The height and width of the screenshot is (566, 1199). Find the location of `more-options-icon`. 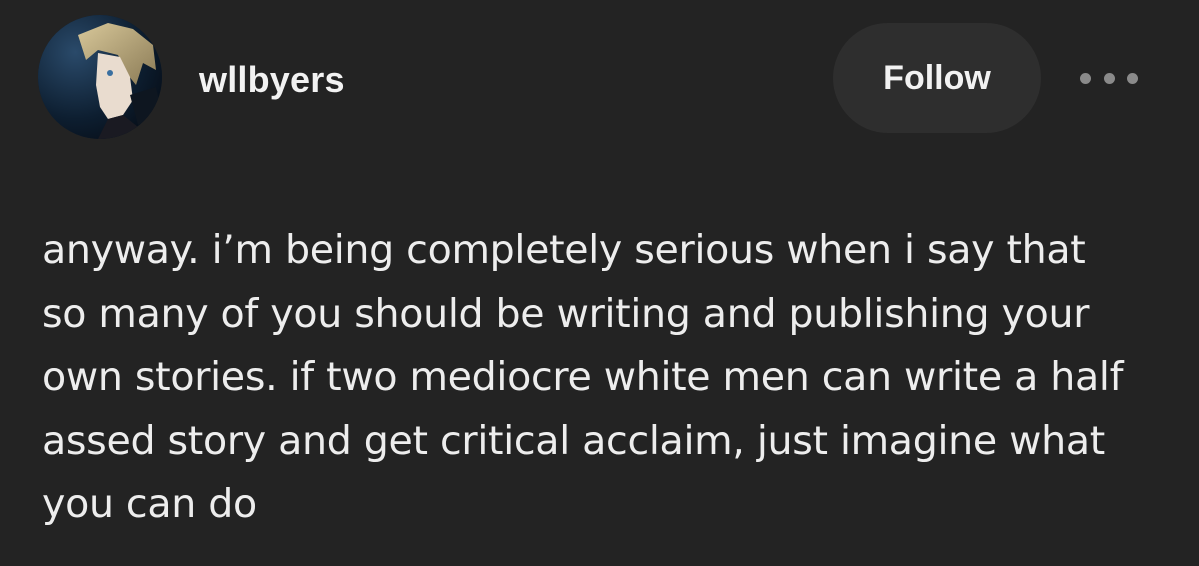

more-options-icon is located at coordinates (1109, 78).